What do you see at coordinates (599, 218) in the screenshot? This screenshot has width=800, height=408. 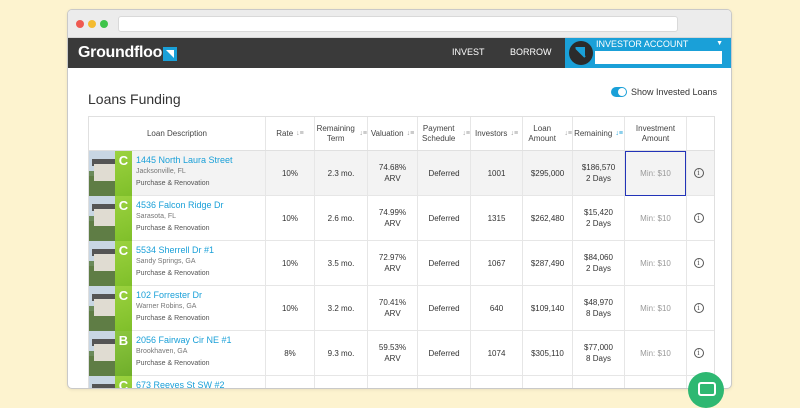 I see `remaining-cell: $15,420 2 Days` at bounding box center [599, 218].